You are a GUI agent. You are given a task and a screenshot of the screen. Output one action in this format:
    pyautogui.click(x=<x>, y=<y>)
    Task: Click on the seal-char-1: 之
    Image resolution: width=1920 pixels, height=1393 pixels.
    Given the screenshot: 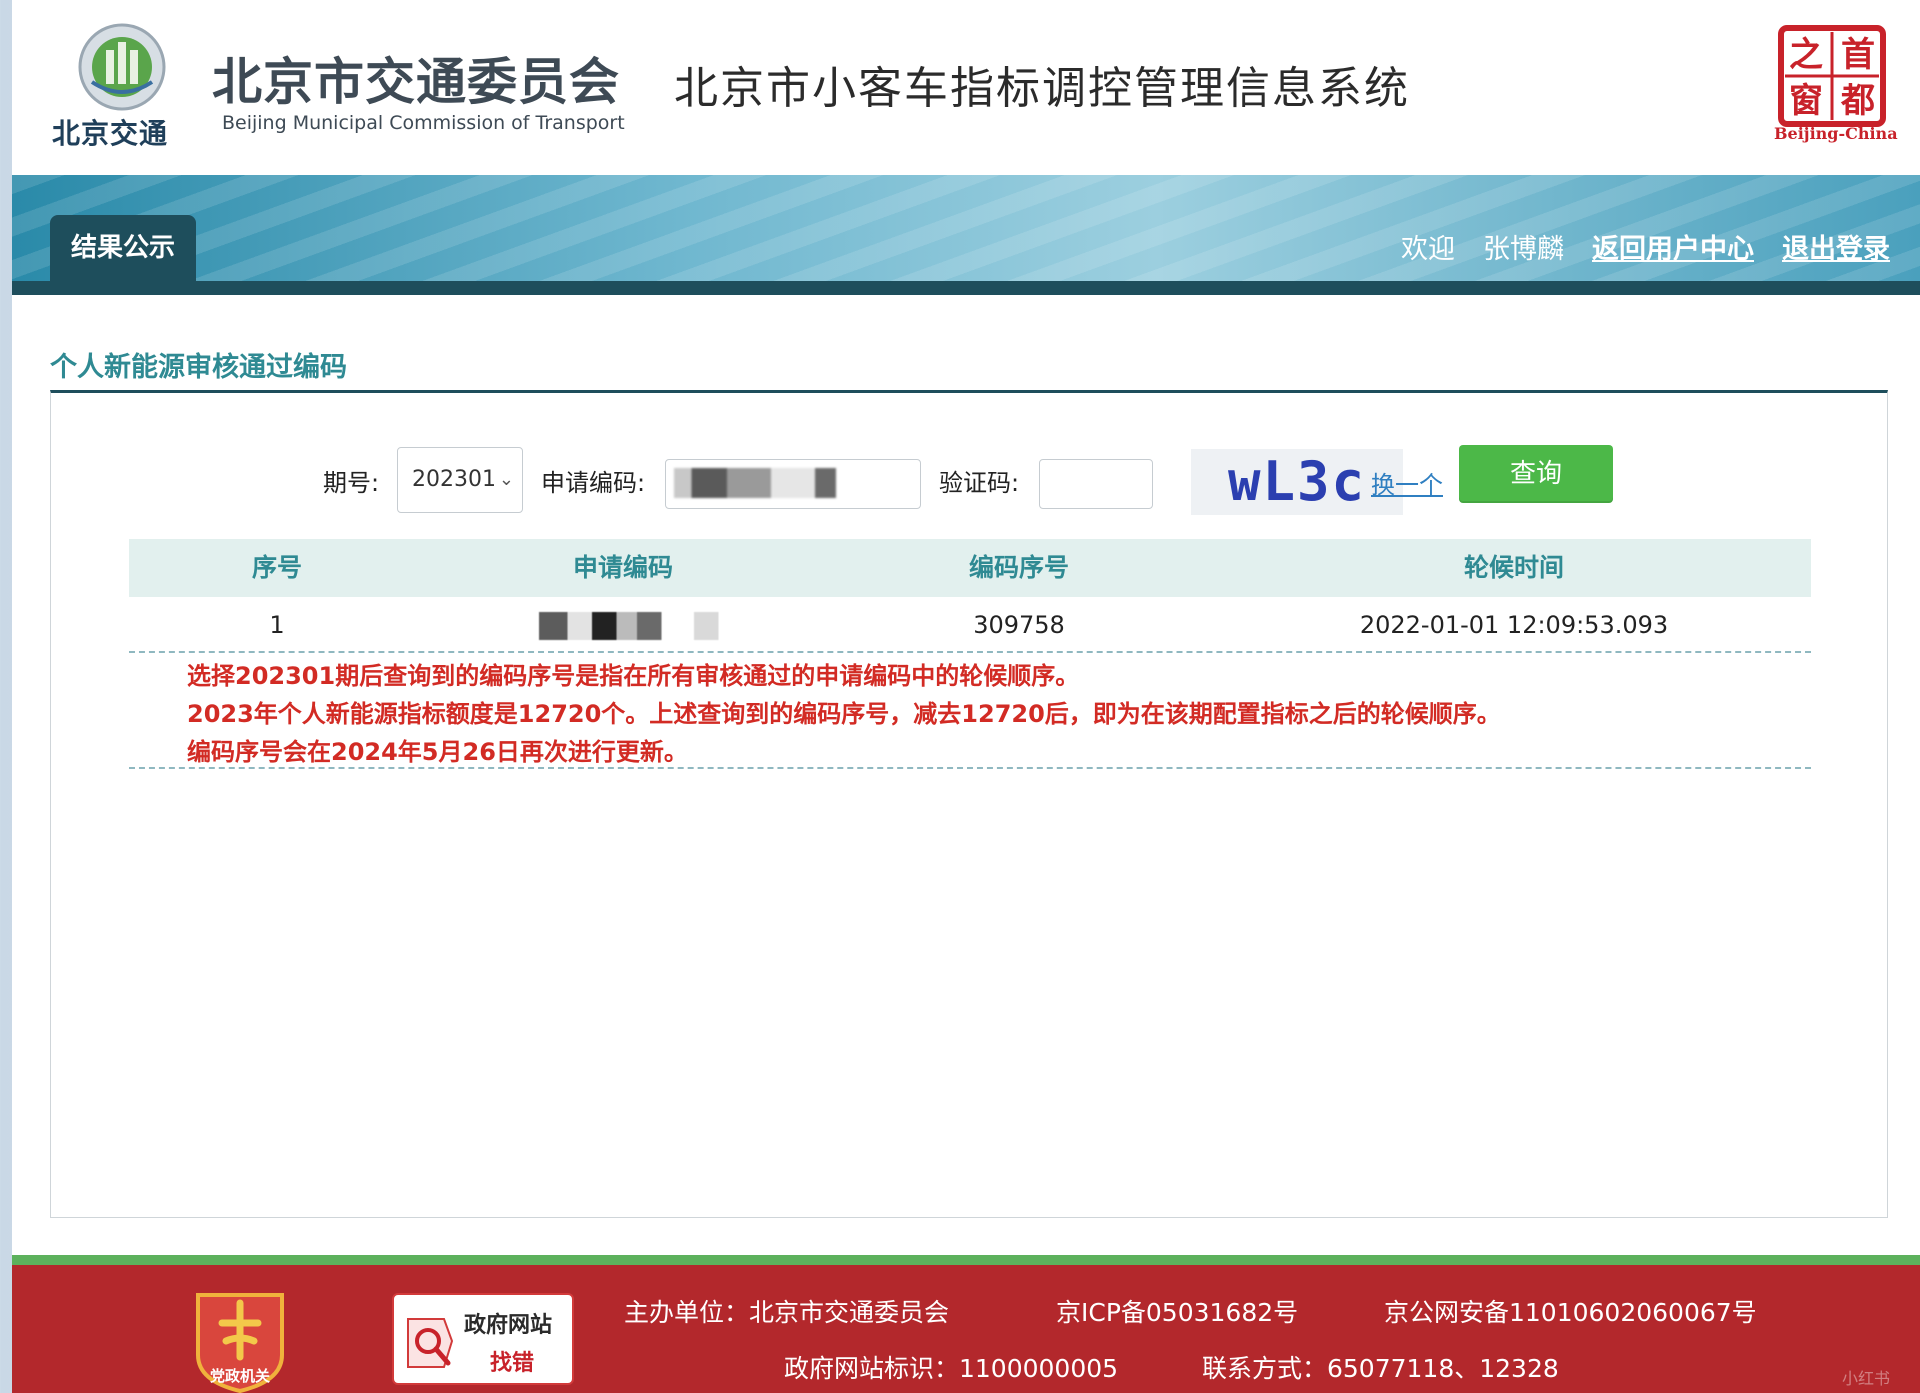 What is the action you would take?
    pyautogui.click(x=1806, y=55)
    